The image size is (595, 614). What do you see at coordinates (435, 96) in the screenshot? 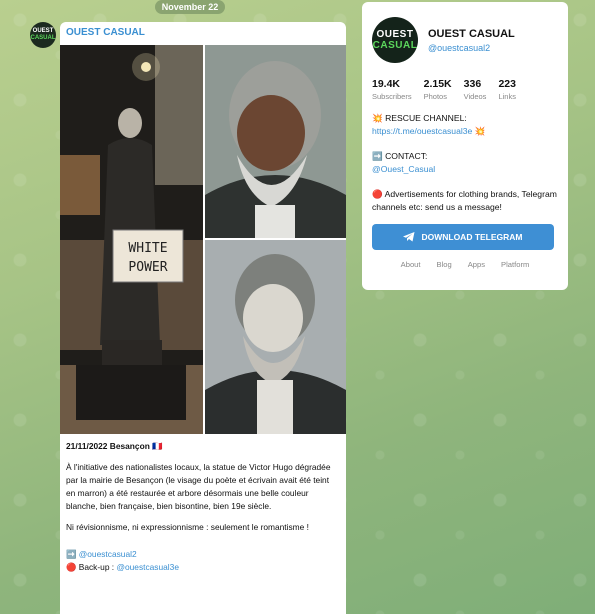
I see `stat-label: Photos` at bounding box center [435, 96].